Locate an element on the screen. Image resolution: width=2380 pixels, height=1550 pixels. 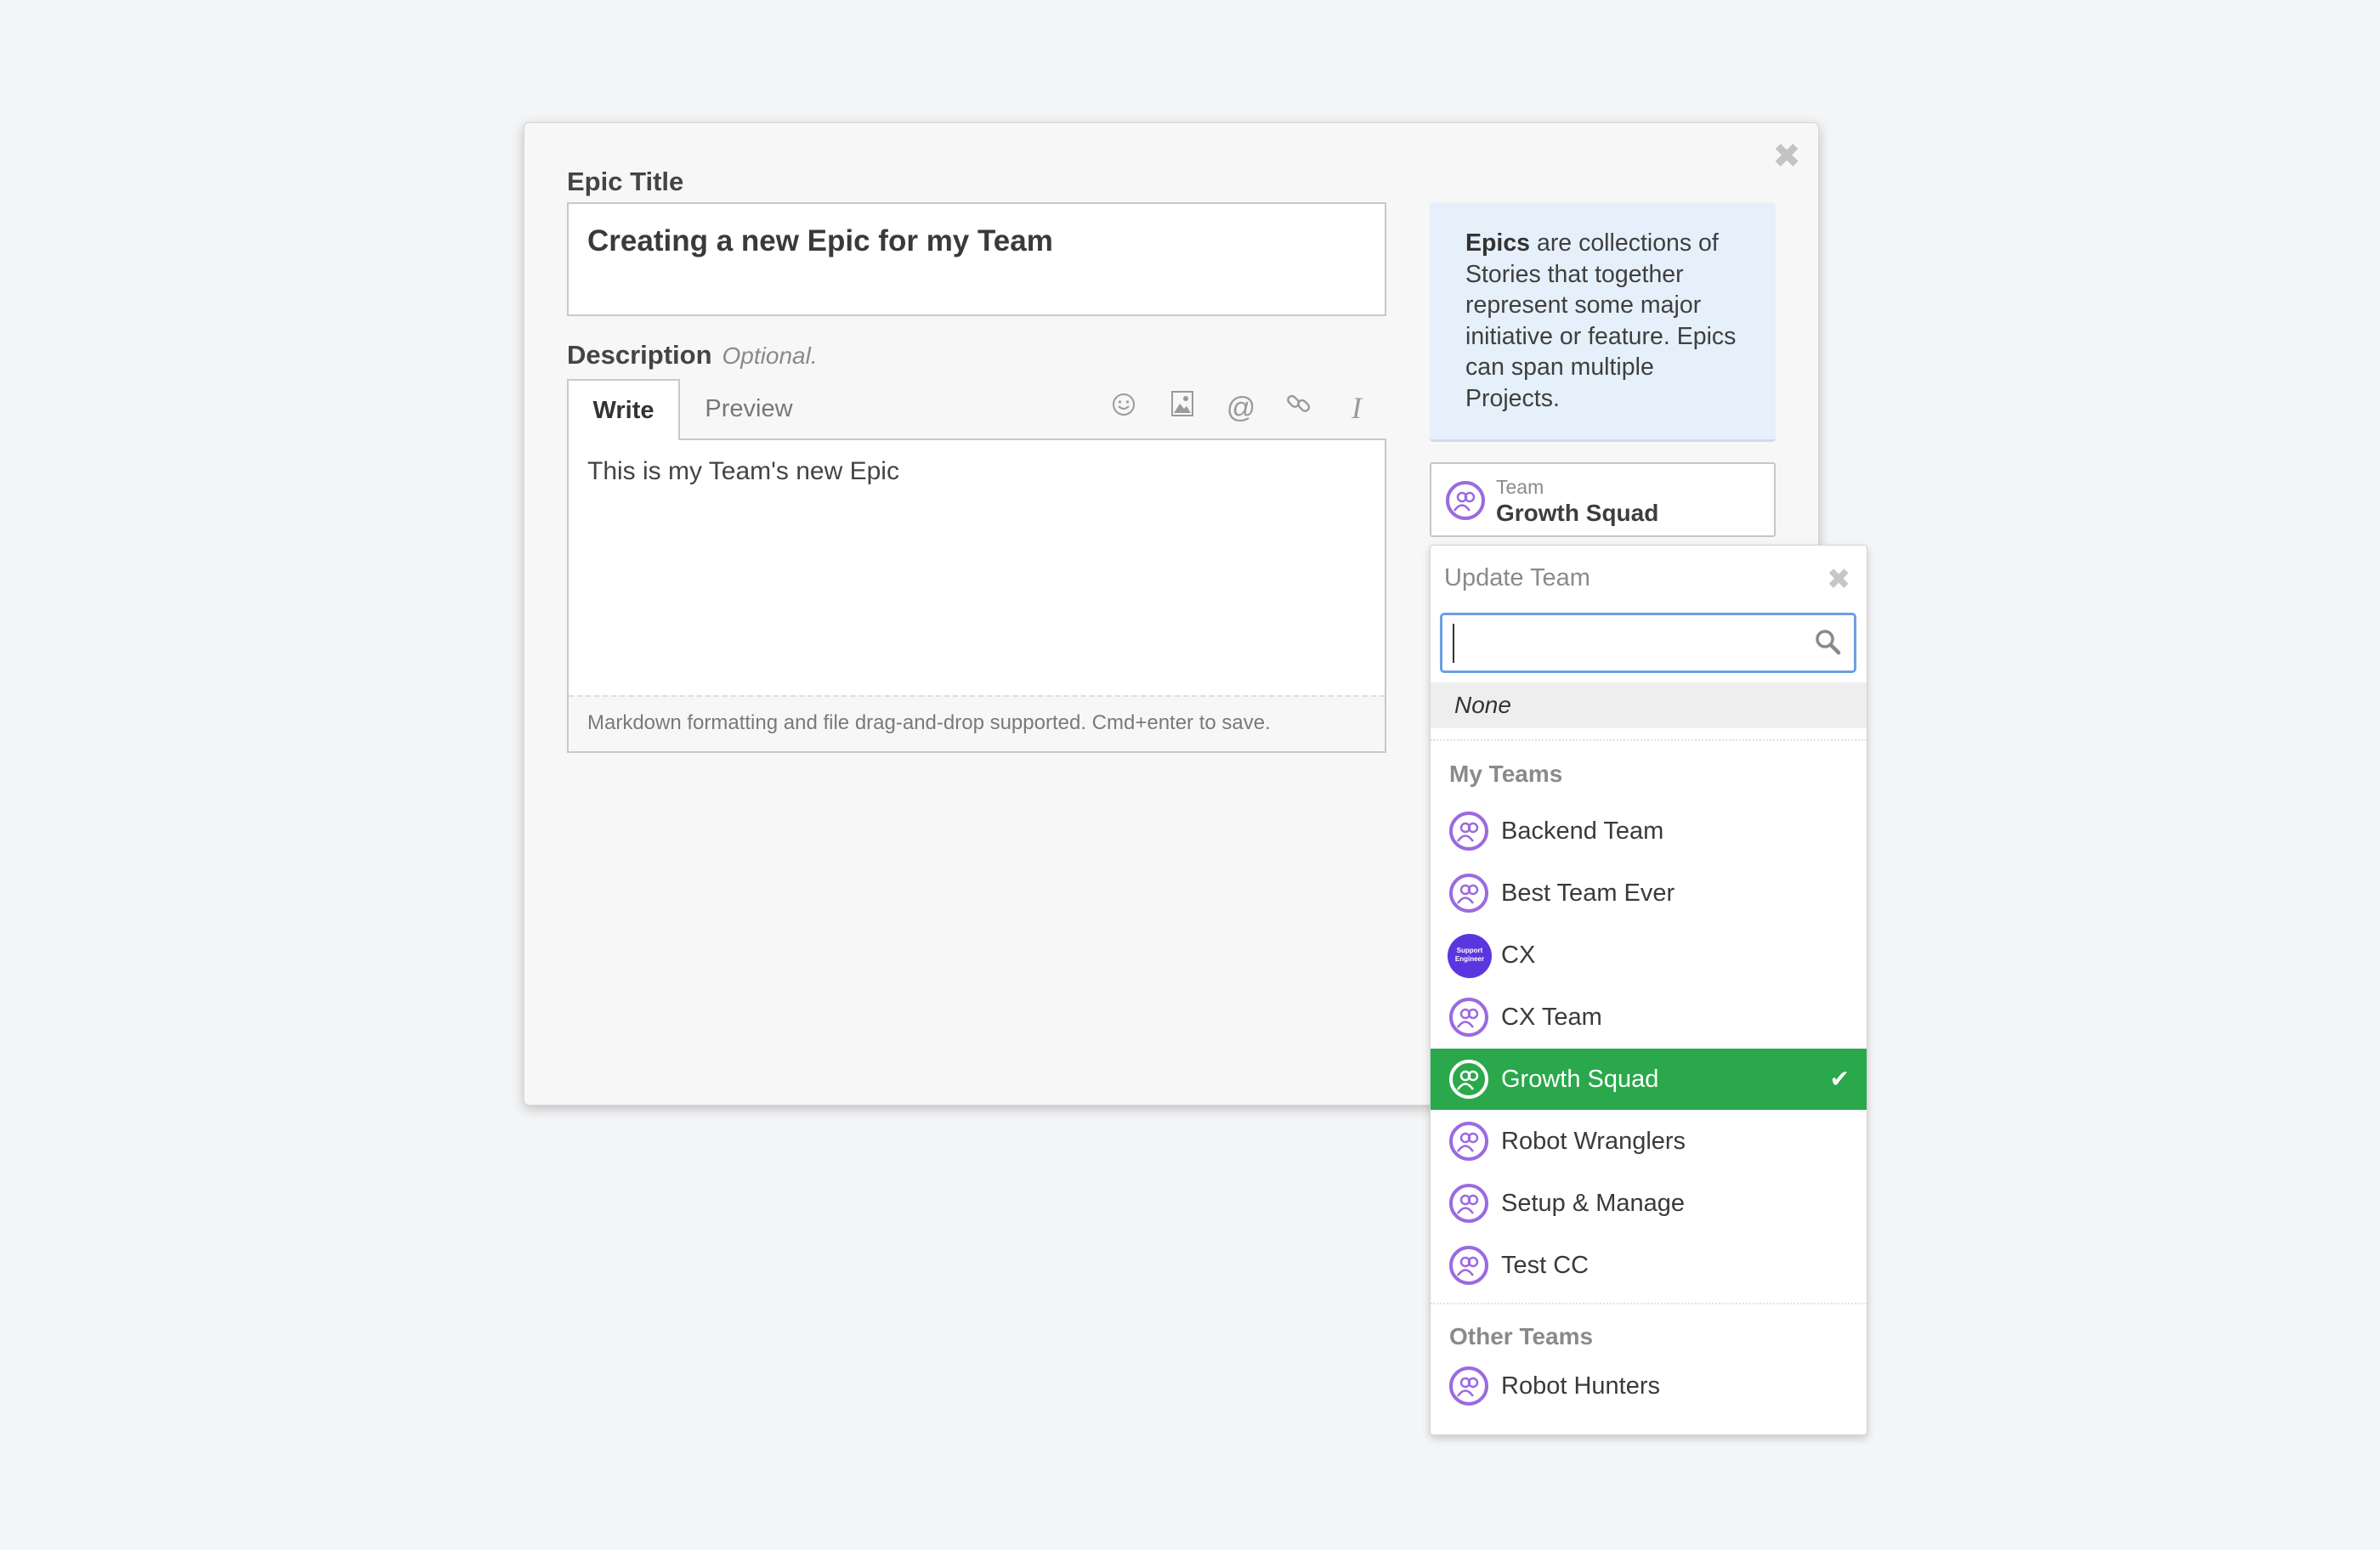
team-option: Test CC is located at coordinates (1649, 1265).